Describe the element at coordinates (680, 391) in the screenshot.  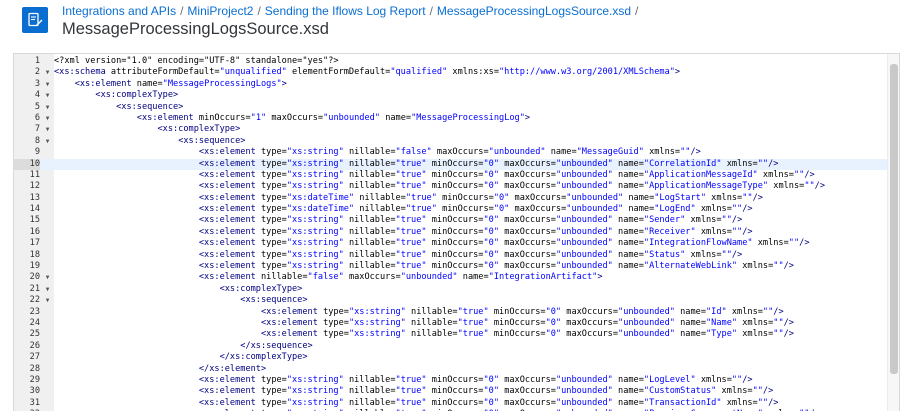
I see `xml-string-token: "CustomStatus"` at that location.